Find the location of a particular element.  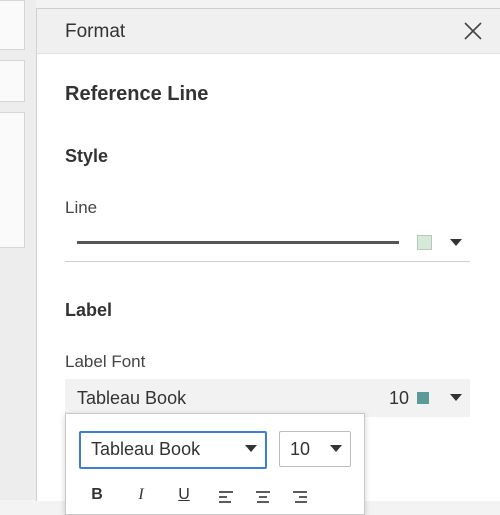

label-font-name: Tableau Book is located at coordinates (132, 398).